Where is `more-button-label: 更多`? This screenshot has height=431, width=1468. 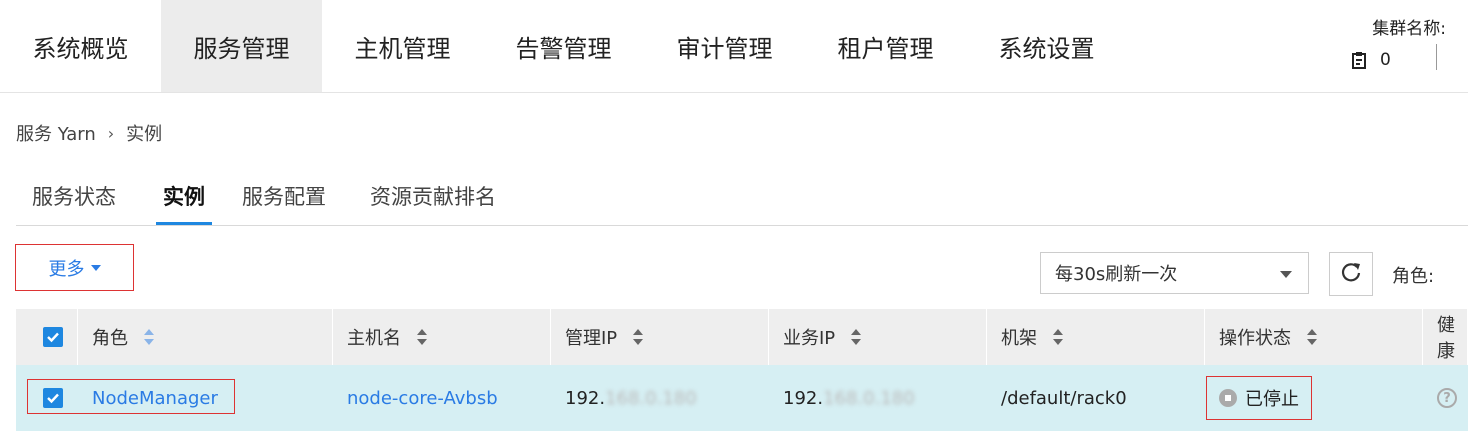 more-button-label: 更多 is located at coordinates (66, 269).